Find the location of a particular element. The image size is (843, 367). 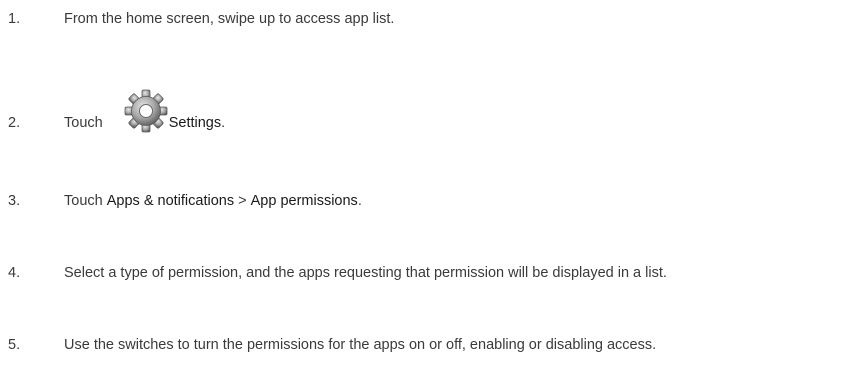

app-permissions-label: App permissions is located at coordinates (304, 201).